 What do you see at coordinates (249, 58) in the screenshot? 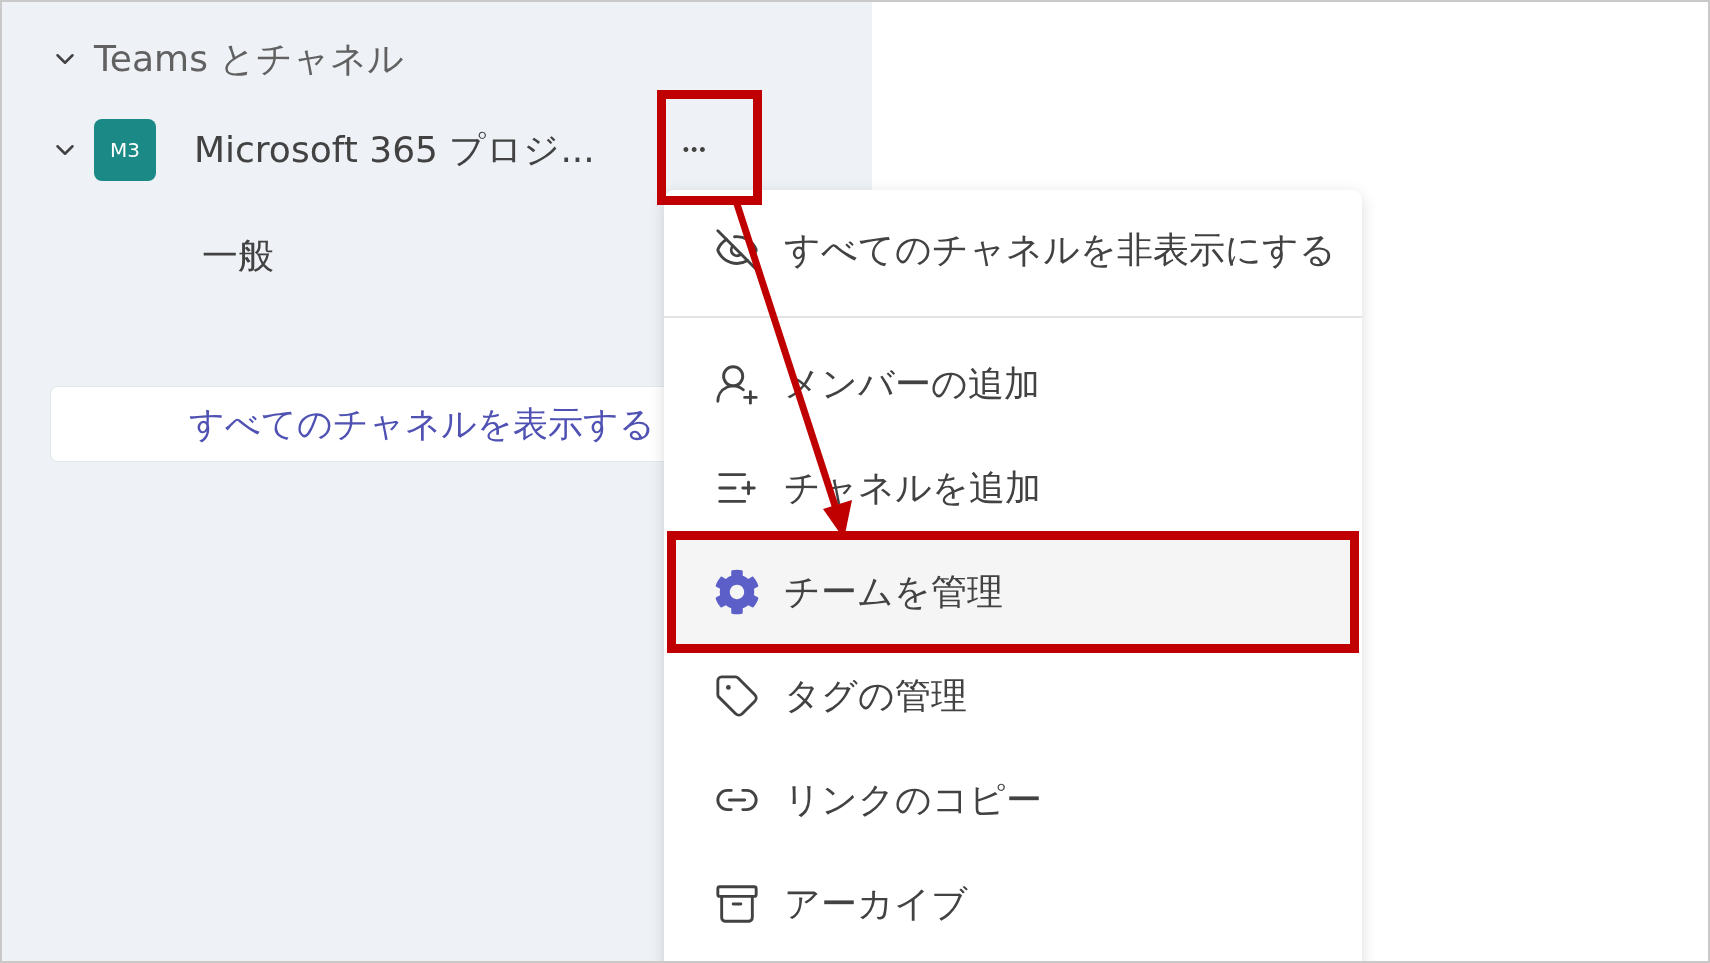
I see `section-title: Teams とチャネル` at bounding box center [249, 58].